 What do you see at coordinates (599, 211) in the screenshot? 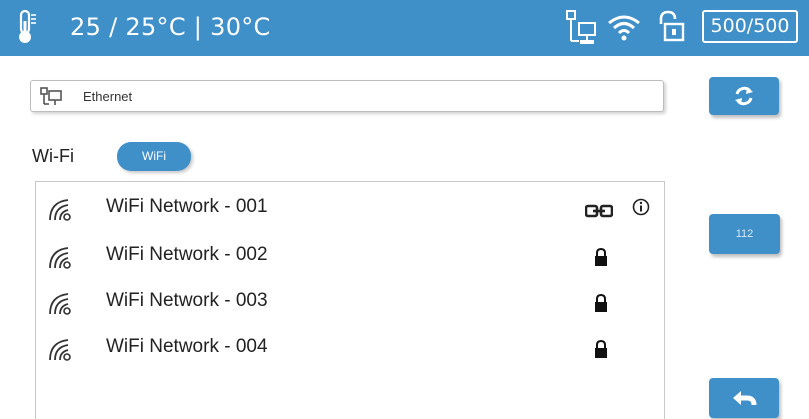
I see `link-icon` at bounding box center [599, 211].